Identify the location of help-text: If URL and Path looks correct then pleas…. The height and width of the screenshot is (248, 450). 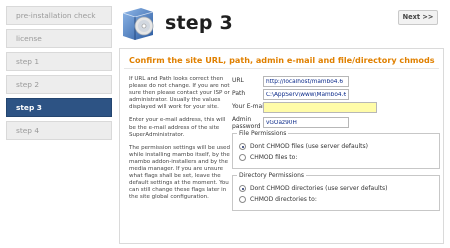
(180, 142).